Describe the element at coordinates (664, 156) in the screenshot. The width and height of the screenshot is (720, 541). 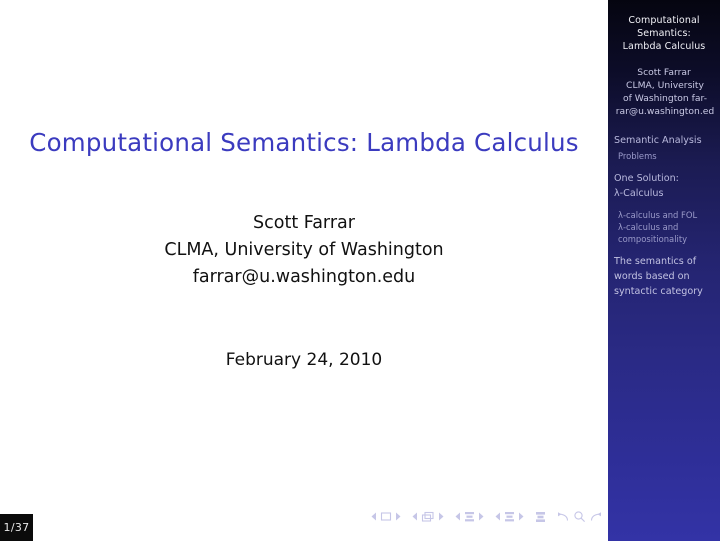
I see `sidebar-item-problems: Problems` at that location.